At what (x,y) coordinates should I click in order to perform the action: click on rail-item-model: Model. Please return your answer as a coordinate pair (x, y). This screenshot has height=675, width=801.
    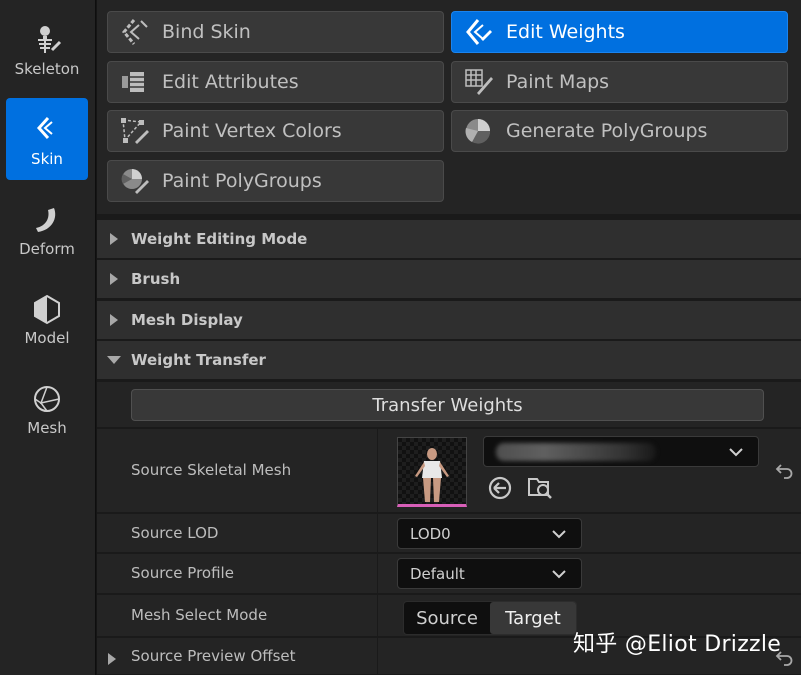
    Looking at the image, I should click on (47, 318).